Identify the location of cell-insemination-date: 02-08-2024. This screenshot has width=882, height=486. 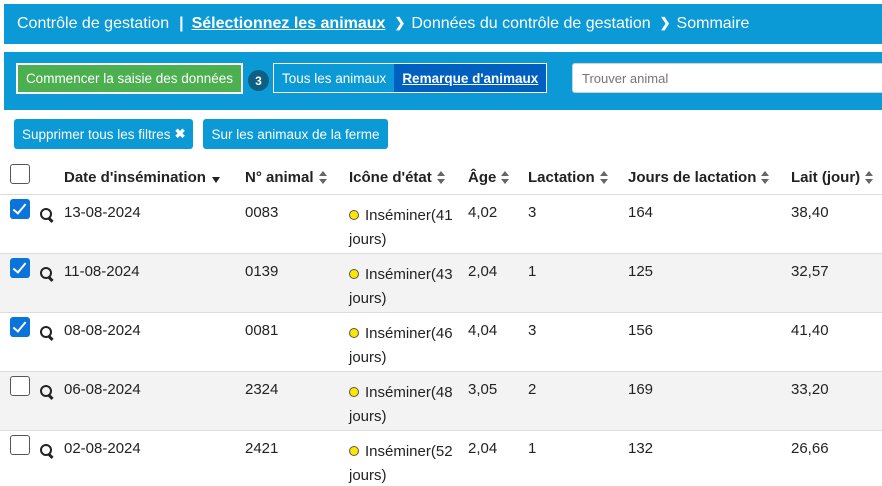
(102, 448).